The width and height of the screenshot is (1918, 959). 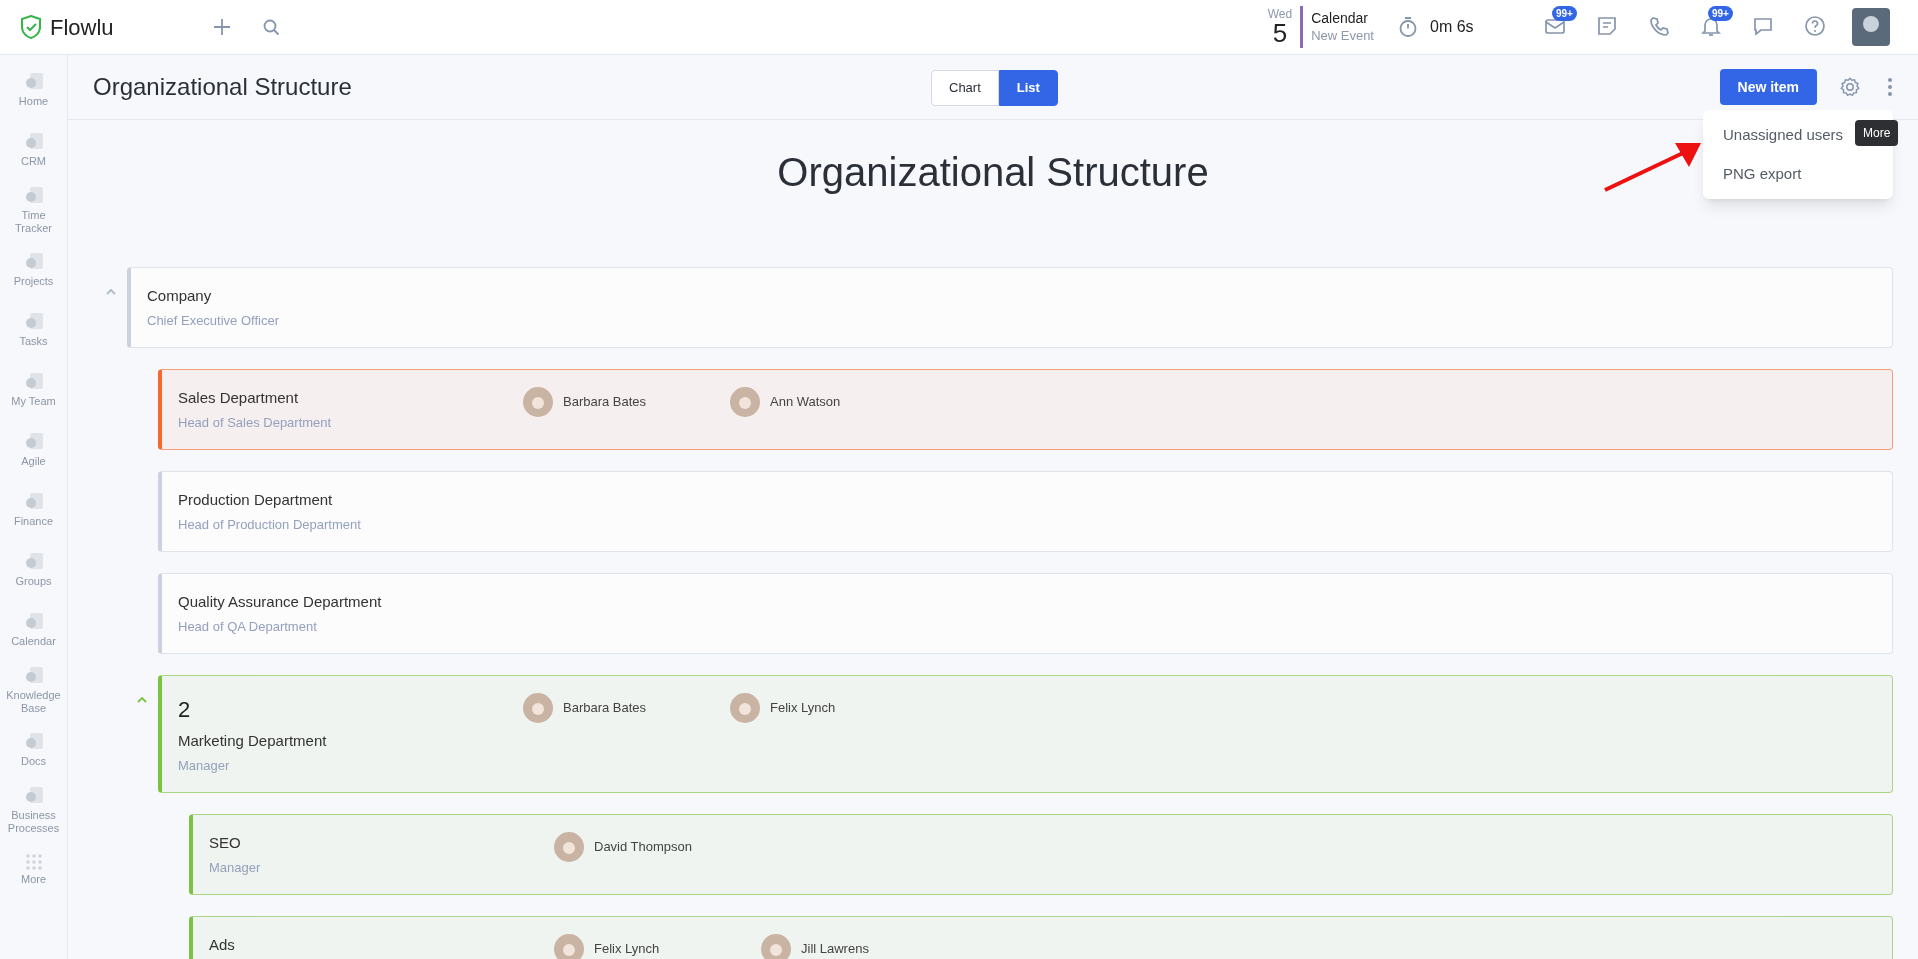 I want to click on member-name: David Thompson, so click(x=643, y=847).